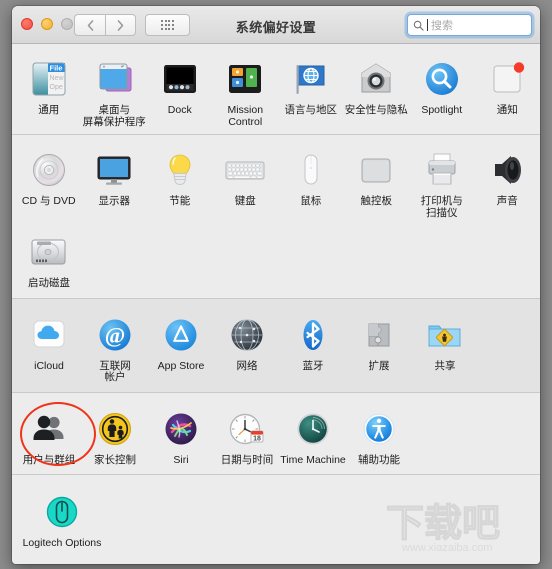 The image size is (552, 569). I want to click on pref-label: 声音, so click(507, 201).